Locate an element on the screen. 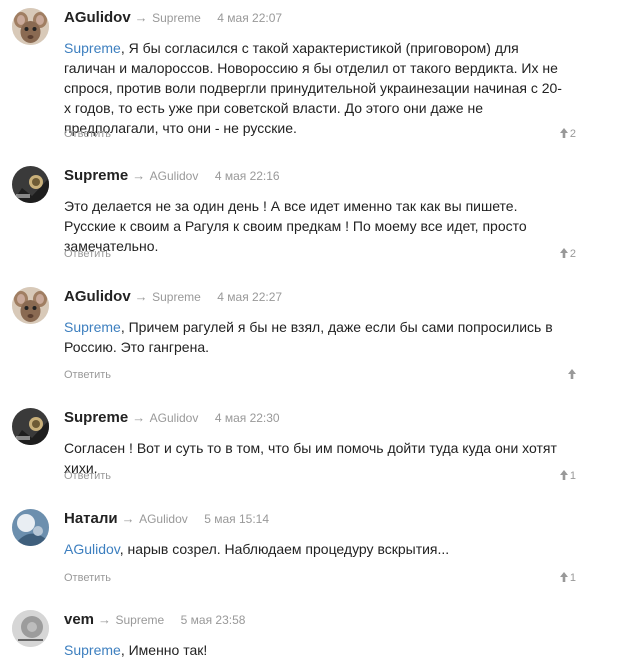 Image resolution: width=620 pixels, height=667 pixels. natali-avatar-icon is located at coordinates (30, 527).